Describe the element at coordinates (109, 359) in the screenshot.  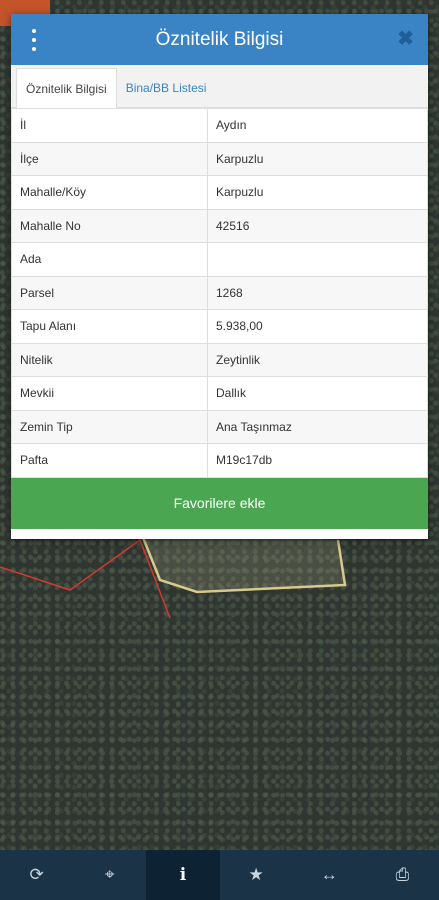
I see `row-key: Nitelik` at that location.